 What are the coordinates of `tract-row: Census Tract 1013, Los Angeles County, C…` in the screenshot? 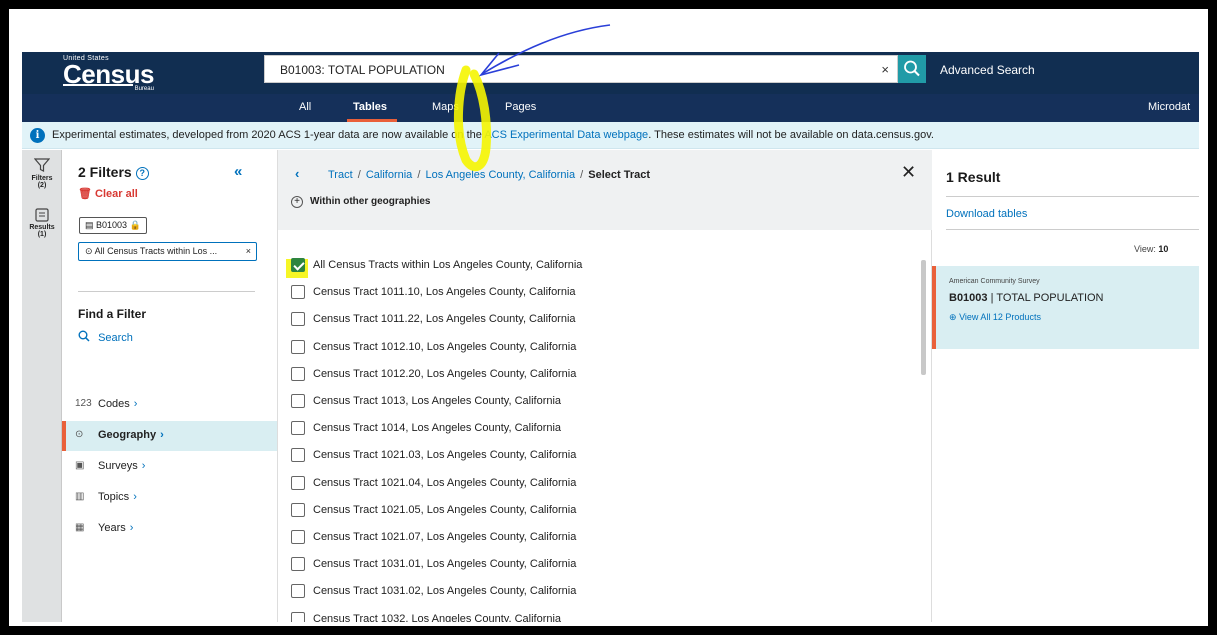 It's located at (601, 401).